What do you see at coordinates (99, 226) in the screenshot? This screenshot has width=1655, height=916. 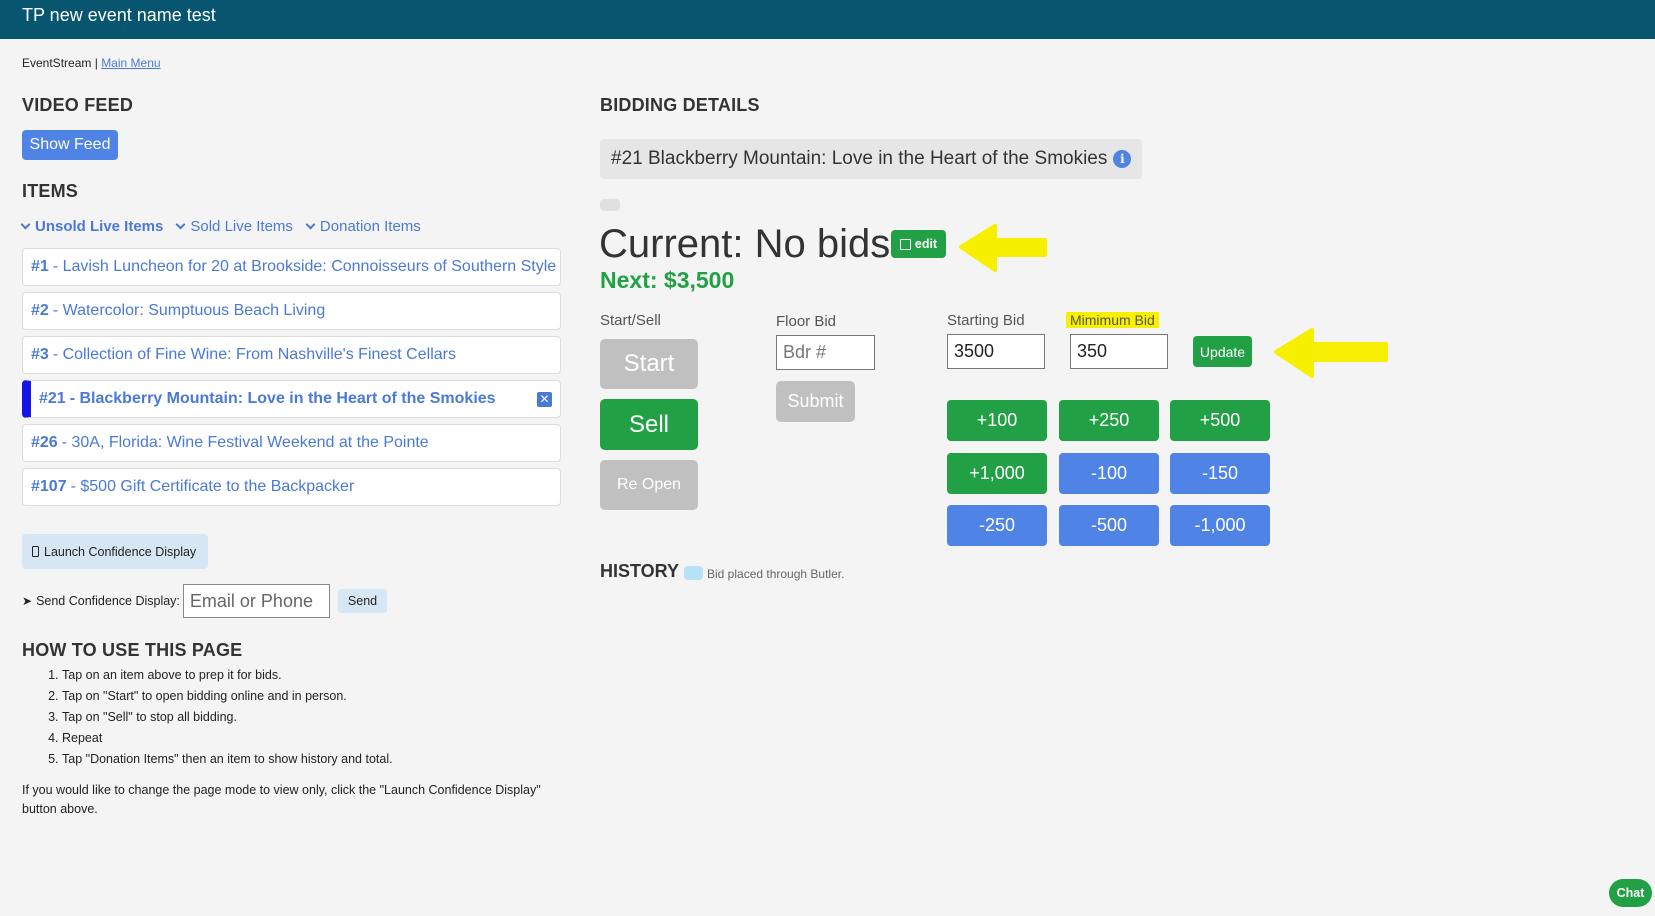 I see `tab-label: Unsold Live Items` at bounding box center [99, 226].